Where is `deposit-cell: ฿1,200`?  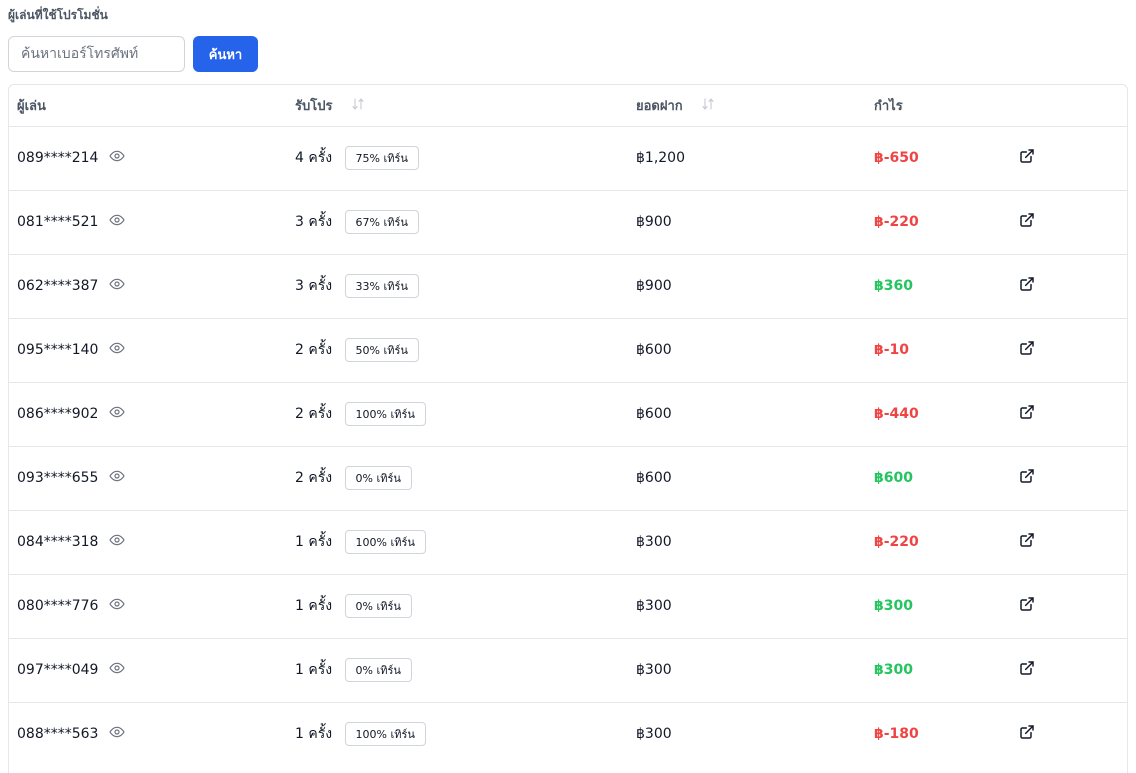
deposit-cell: ฿1,200 is located at coordinates (660, 158).